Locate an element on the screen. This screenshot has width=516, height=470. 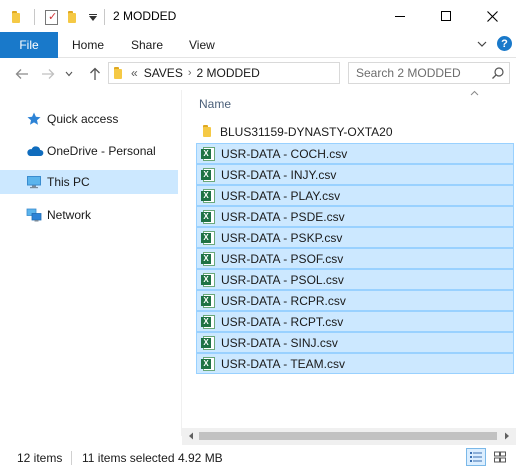
scroll-right-button is located at coordinates (507, 436).